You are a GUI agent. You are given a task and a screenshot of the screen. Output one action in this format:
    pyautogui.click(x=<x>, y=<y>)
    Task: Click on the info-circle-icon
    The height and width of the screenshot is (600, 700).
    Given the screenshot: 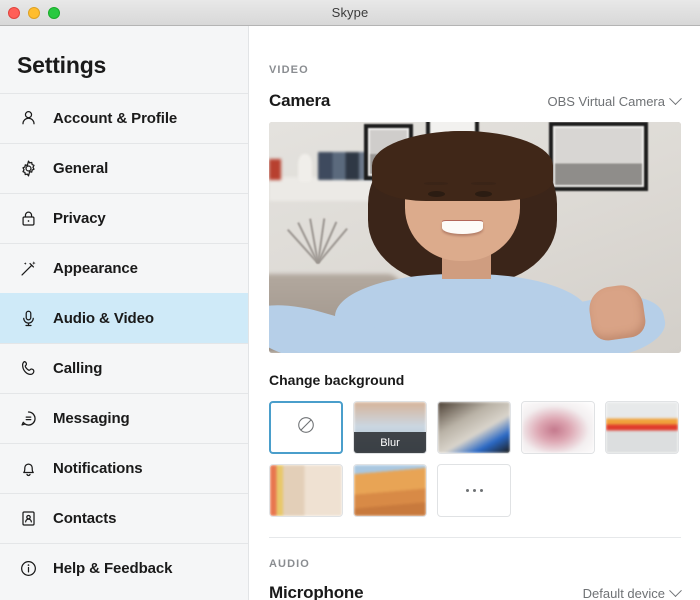 What is the action you would take?
    pyautogui.click(x=28, y=568)
    